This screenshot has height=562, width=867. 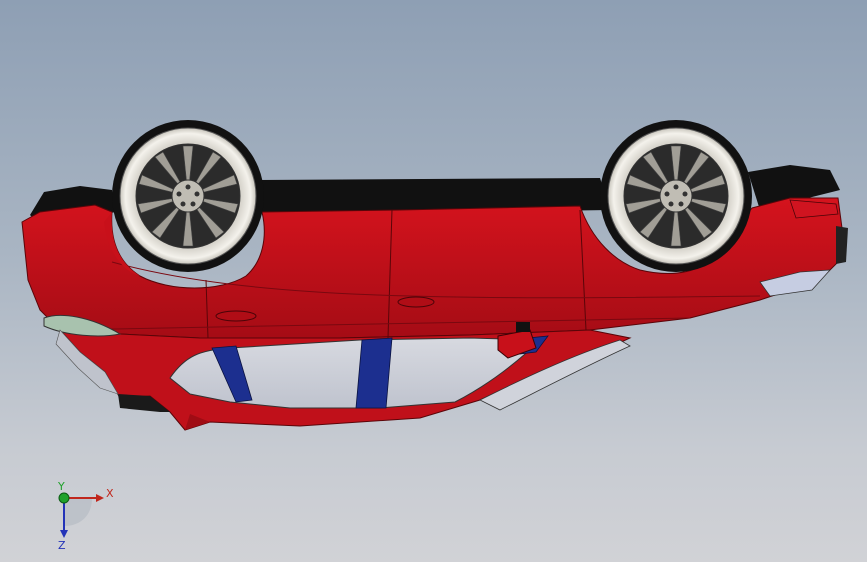 What do you see at coordinates (110, 493) in the screenshot?
I see `x-axis-label: X` at bounding box center [110, 493].